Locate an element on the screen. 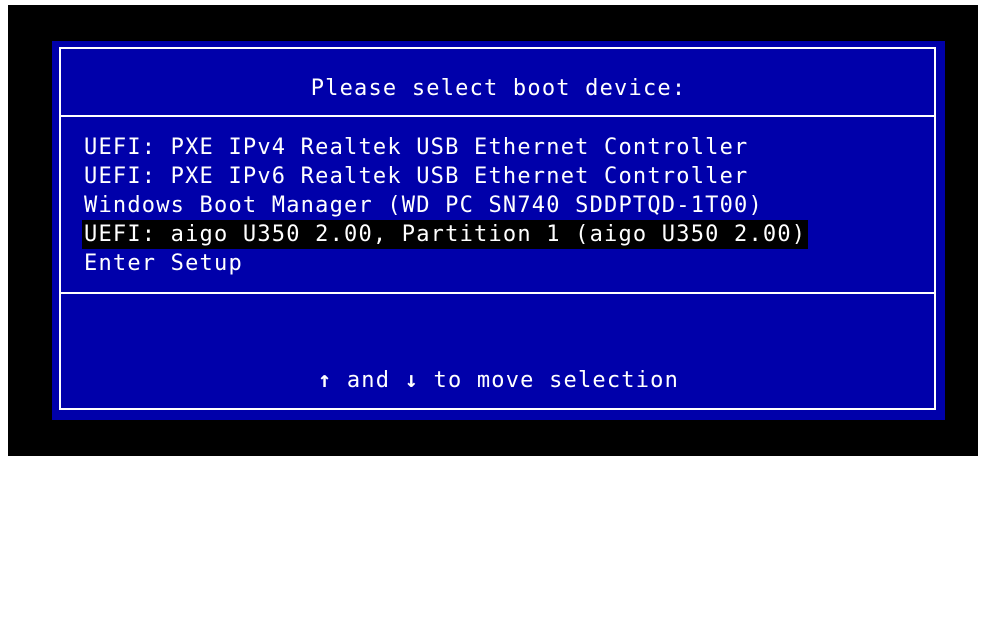  boot-menu-title: Please select boot device: is located at coordinates (498, 88).